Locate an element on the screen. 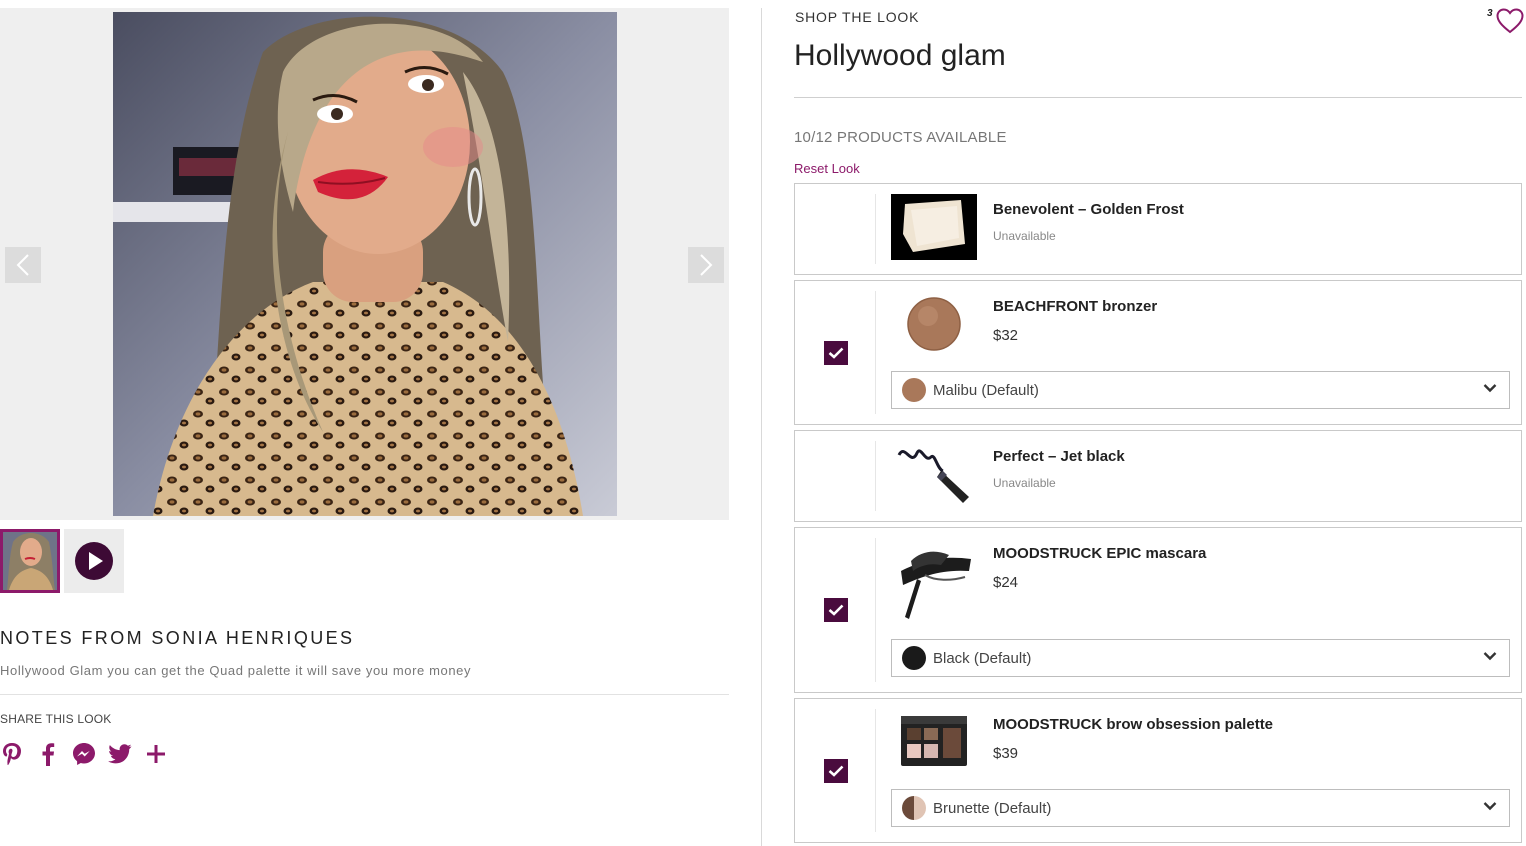 The height and width of the screenshot is (846, 1526). divider is located at coordinates (364, 694).